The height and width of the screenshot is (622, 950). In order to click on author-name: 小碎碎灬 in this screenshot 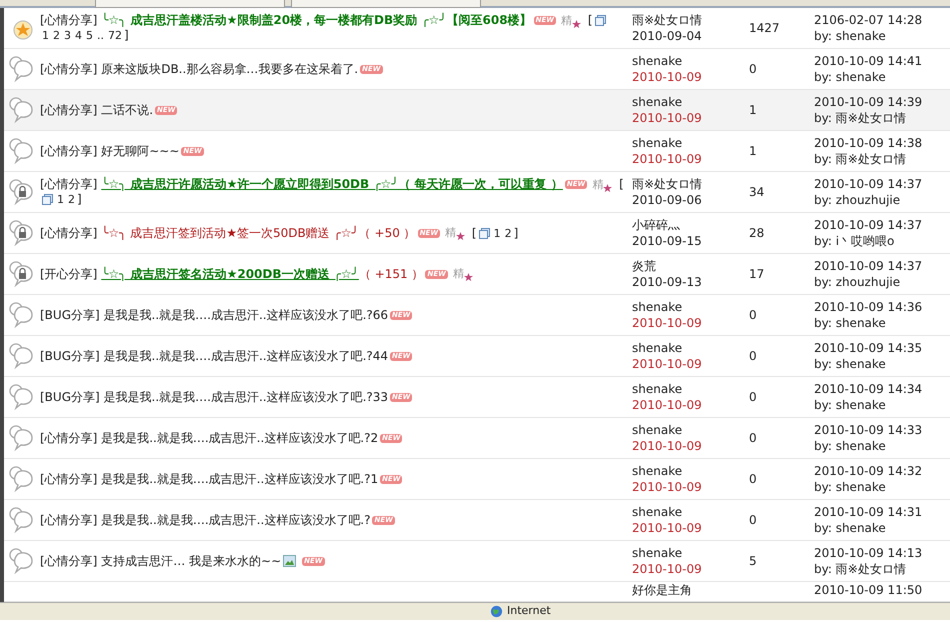, I will do `click(690, 225)`.